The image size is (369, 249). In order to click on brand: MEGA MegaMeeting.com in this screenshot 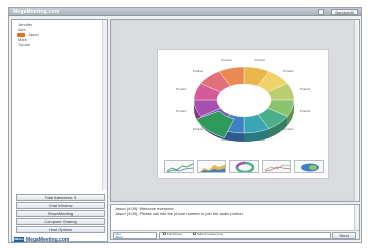, I will do `click(60, 239)`.